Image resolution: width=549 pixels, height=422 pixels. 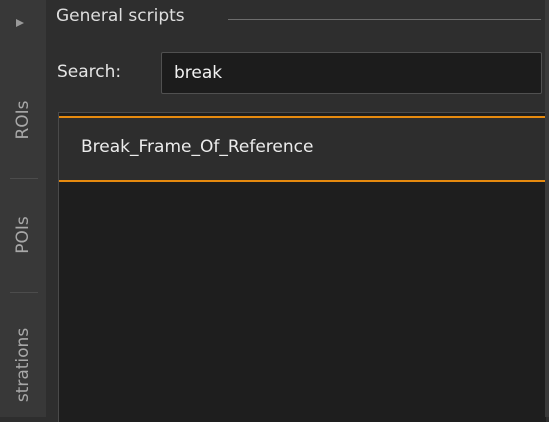 I want to click on tab-pois: POIs, so click(x=23, y=235).